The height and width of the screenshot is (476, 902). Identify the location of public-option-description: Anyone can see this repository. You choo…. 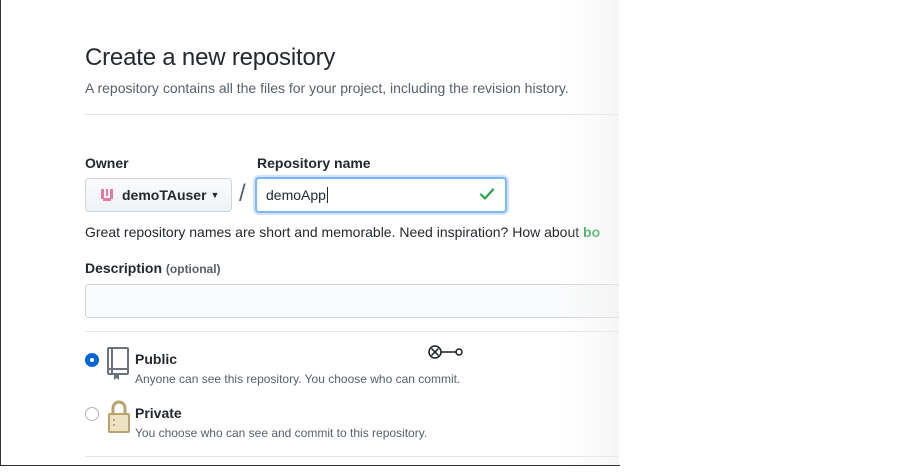
(298, 379).